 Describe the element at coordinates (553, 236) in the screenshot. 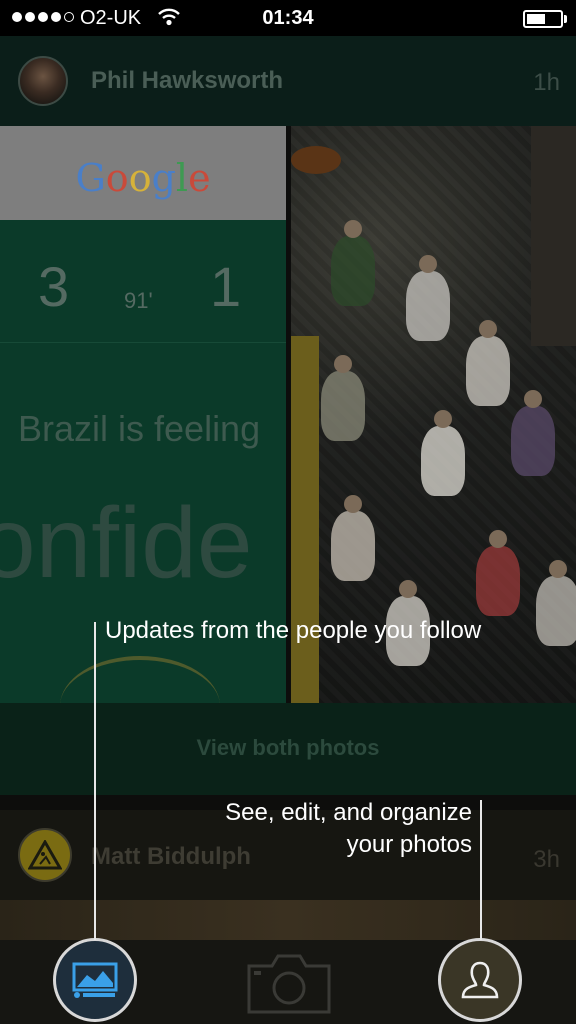

I see `photo-wall` at that location.